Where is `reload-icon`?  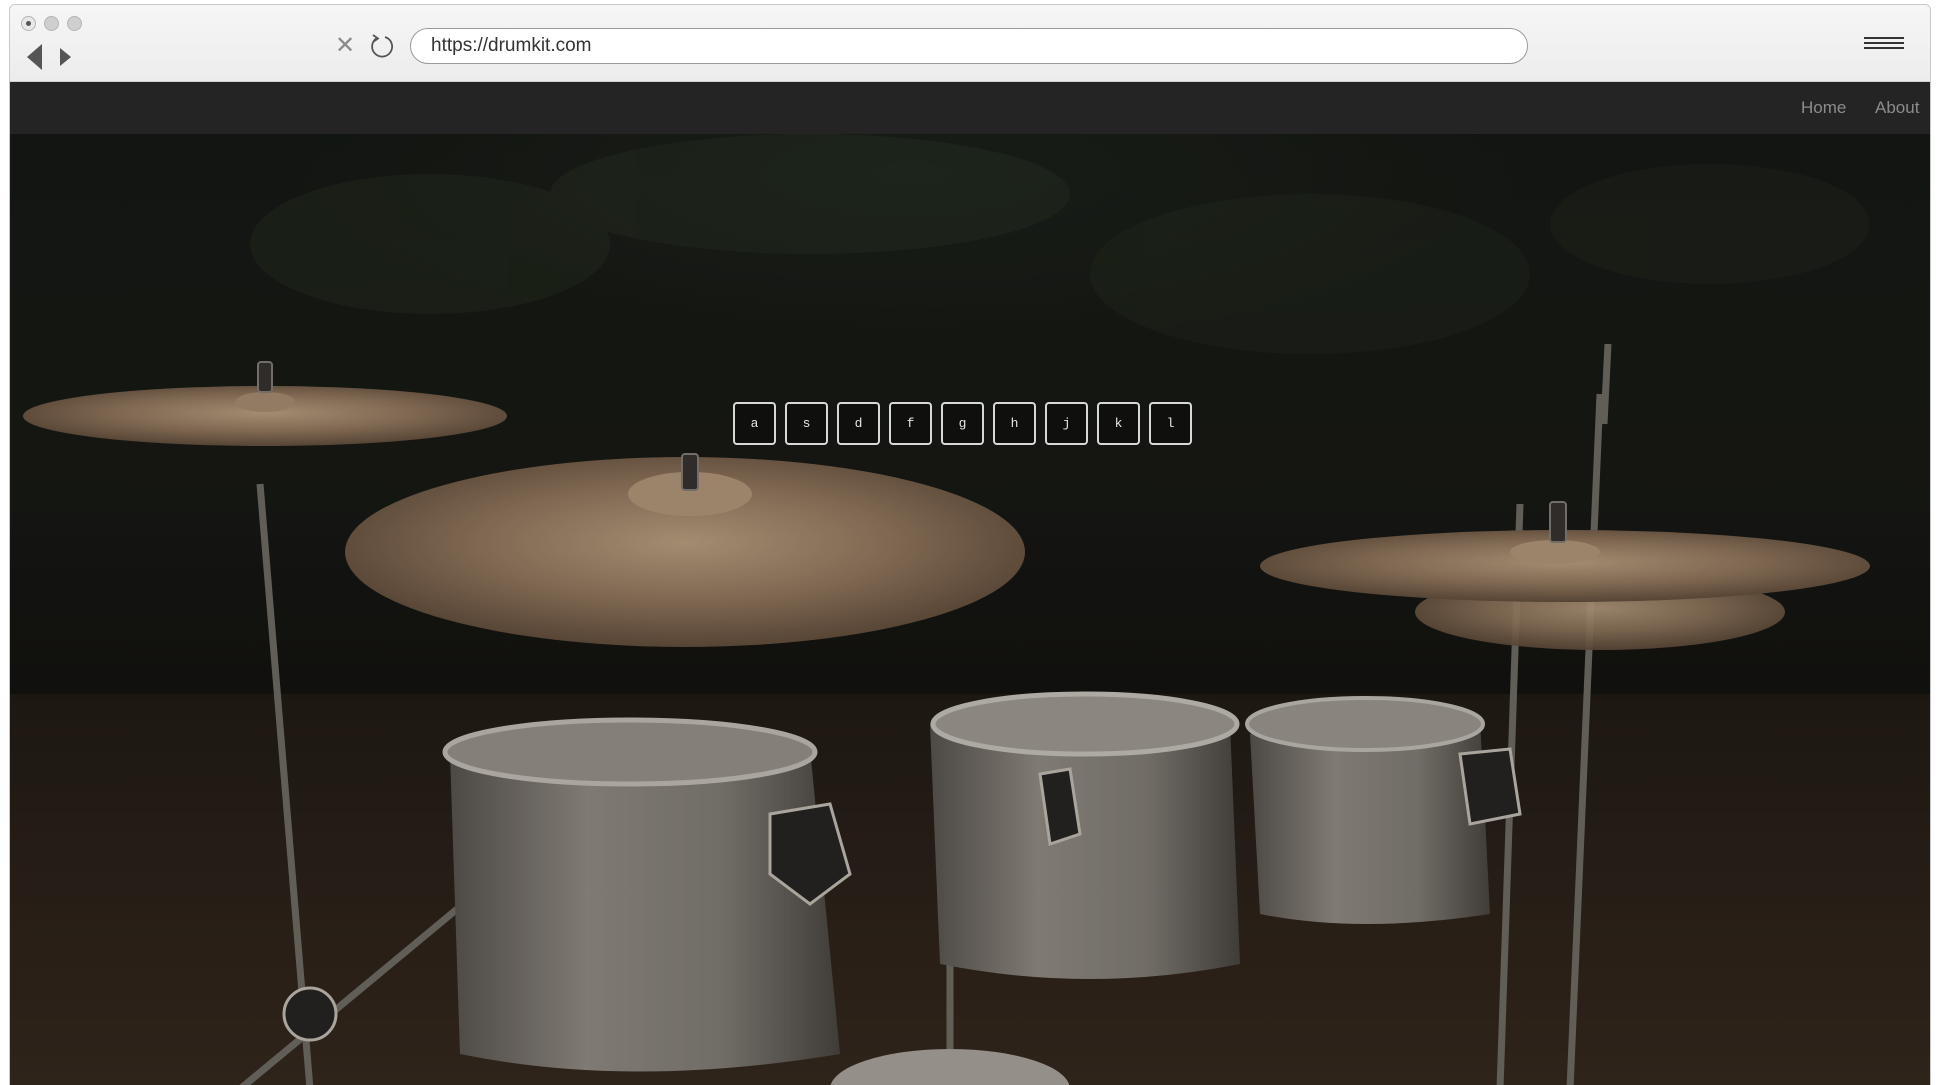 reload-icon is located at coordinates (382, 46).